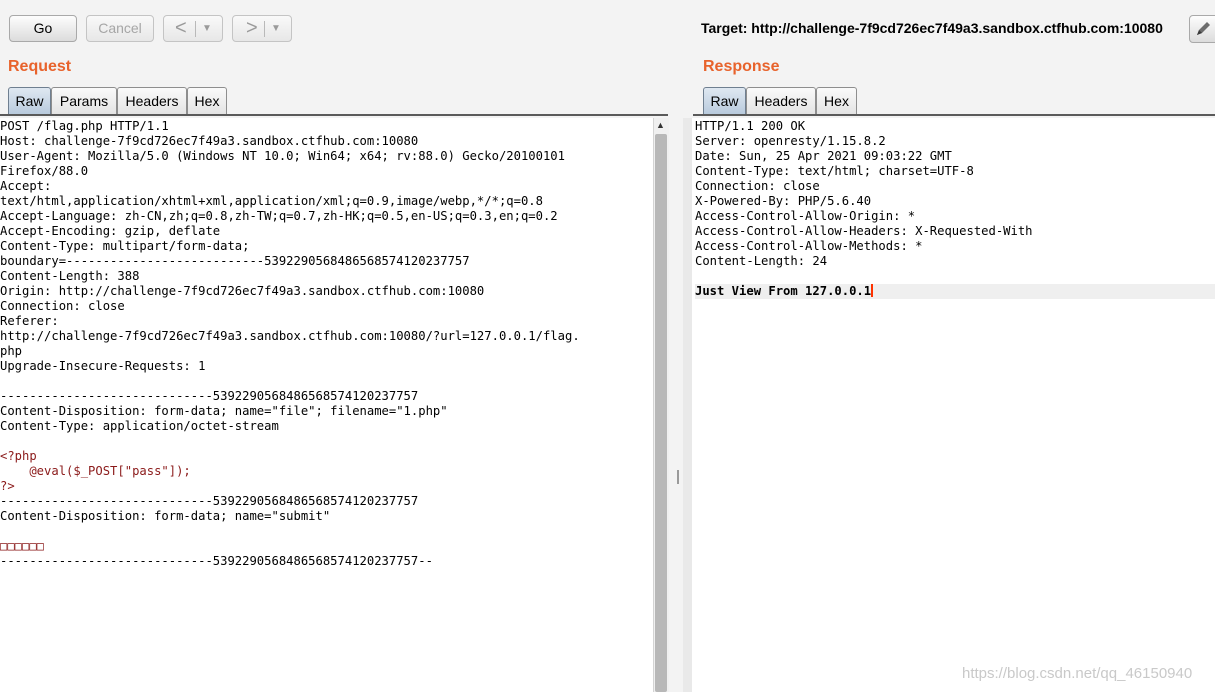 Image resolution: width=1215 pixels, height=692 pixels. What do you see at coordinates (757, 186) in the screenshot?
I see `response-line: Connection: close` at bounding box center [757, 186].